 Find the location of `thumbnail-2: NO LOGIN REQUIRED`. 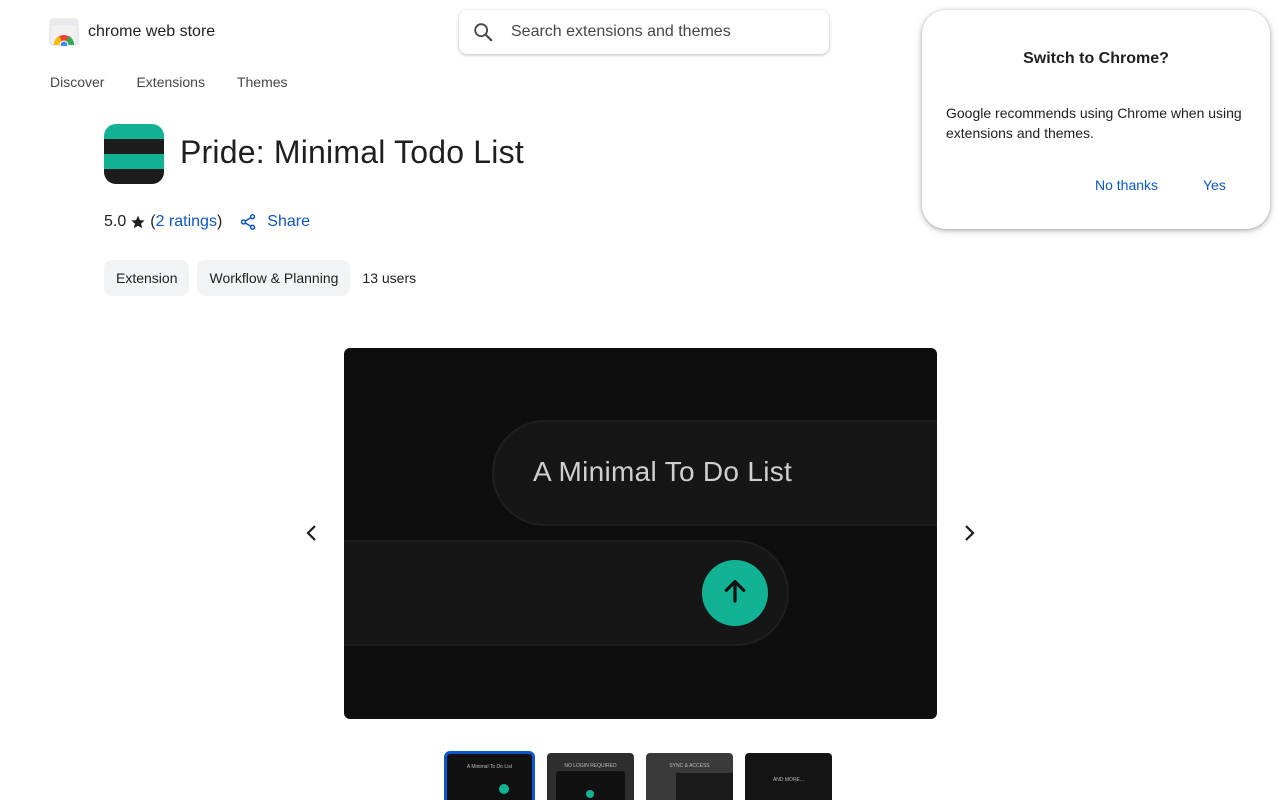

thumbnail-2: NO LOGIN REQUIRED is located at coordinates (590, 776).